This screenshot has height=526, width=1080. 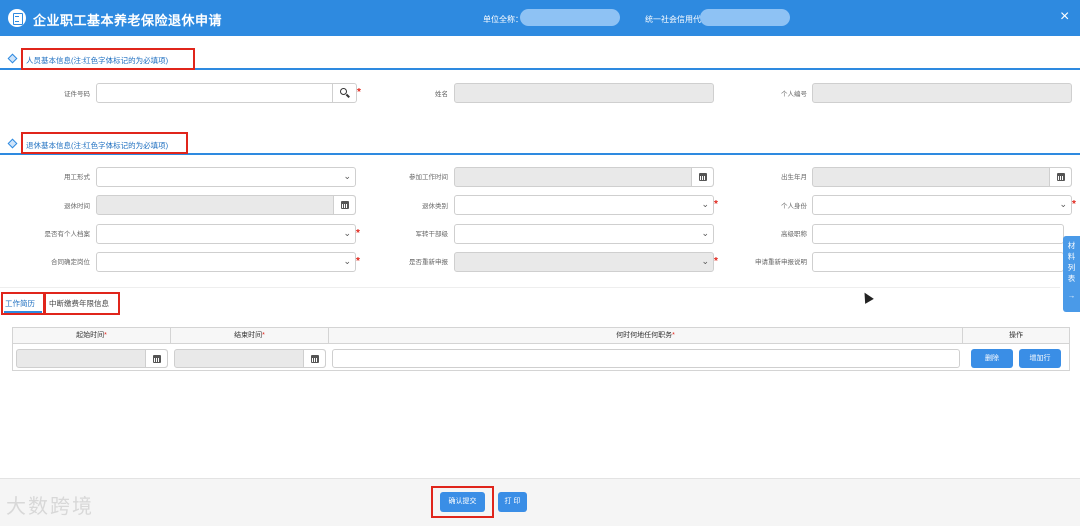 What do you see at coordinates (435, 206) in the screenshot?
I see `retire-type-label: 退休类别` at bounding box center [435, 206].